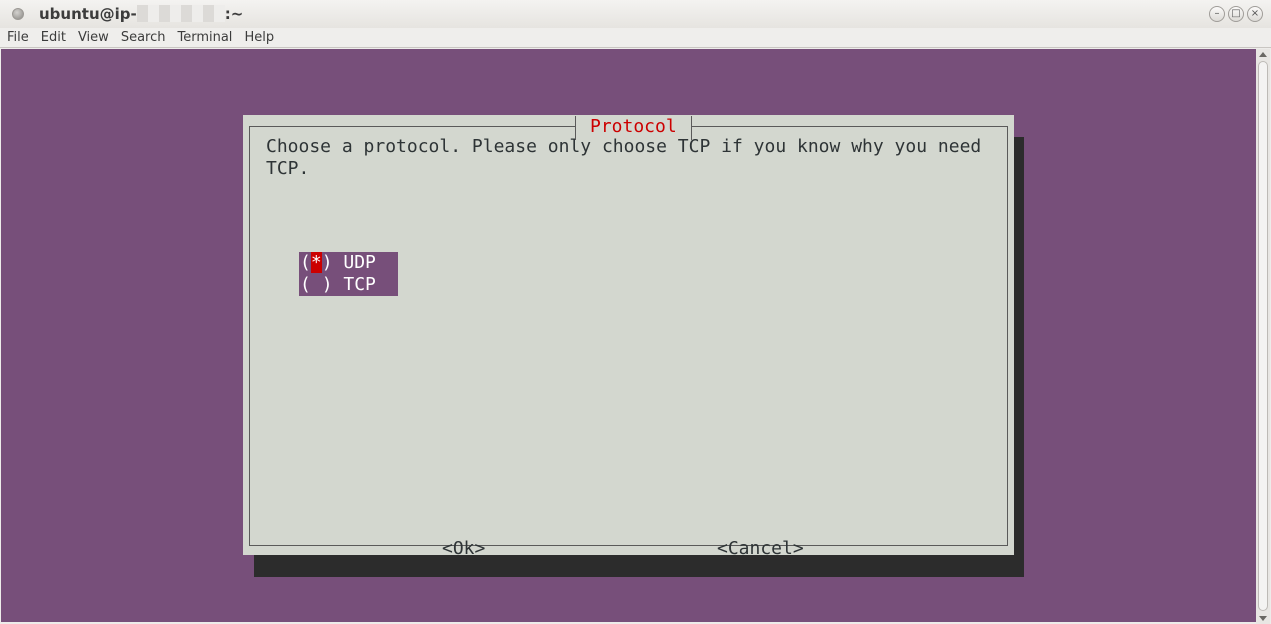 The image size is (1271, 624). I want to click on window-title-suffix: :~, so click(234, 14).